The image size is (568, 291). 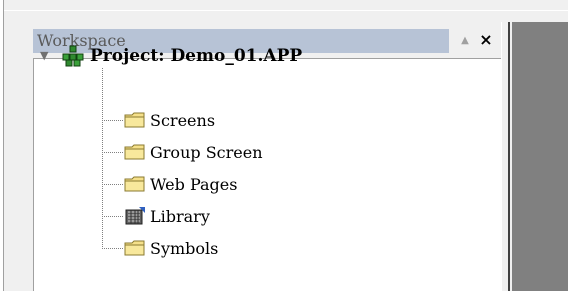 I want to click on tree-item-label: Web Pages, so click(x=193, y=184).